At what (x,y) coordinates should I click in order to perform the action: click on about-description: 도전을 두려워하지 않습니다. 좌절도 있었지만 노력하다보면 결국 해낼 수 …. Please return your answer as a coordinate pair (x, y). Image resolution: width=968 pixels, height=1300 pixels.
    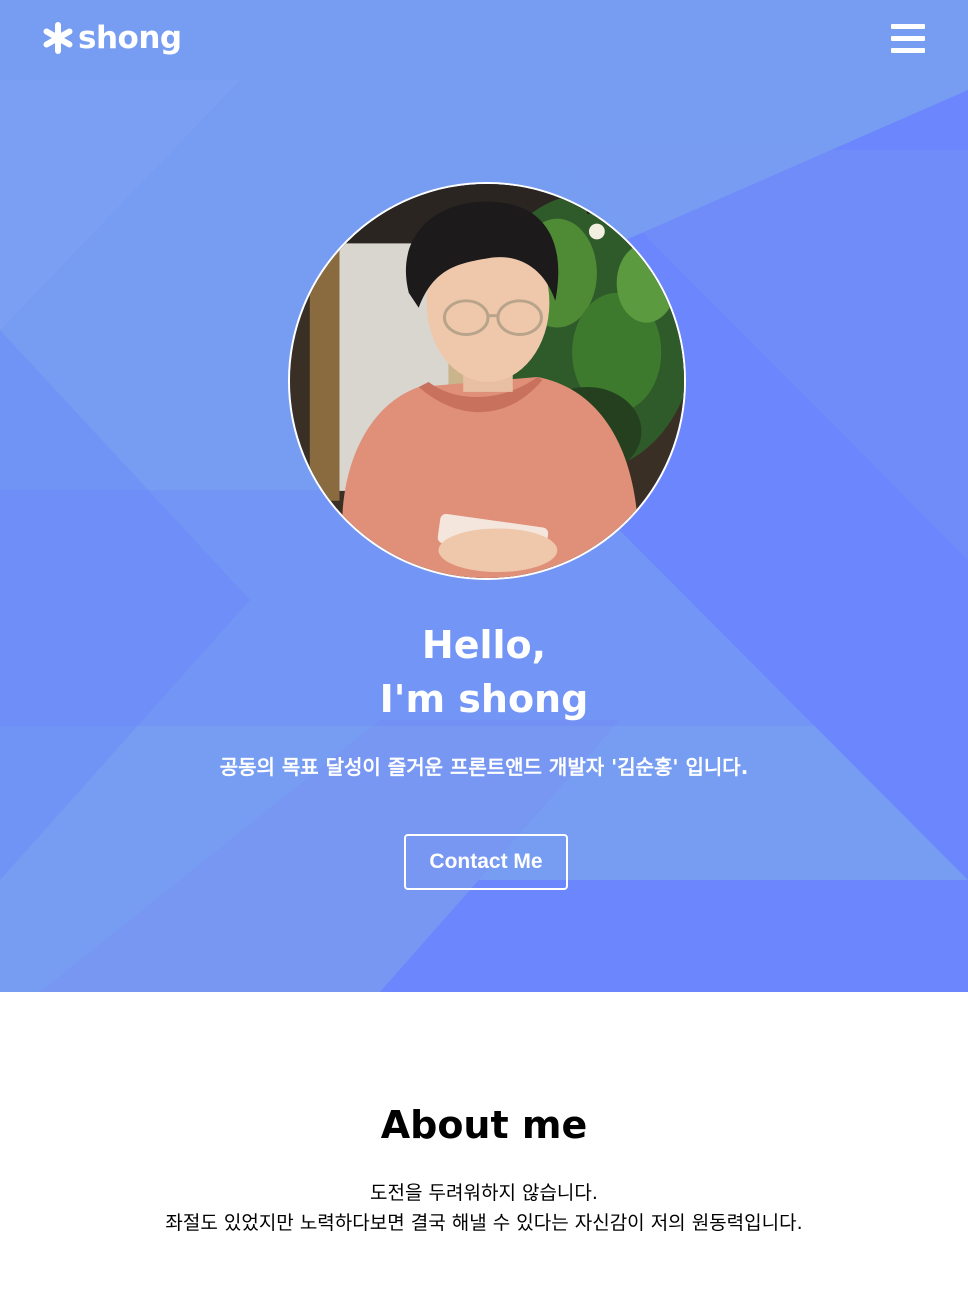
    Looking at the image, I should click on (484, 1208).